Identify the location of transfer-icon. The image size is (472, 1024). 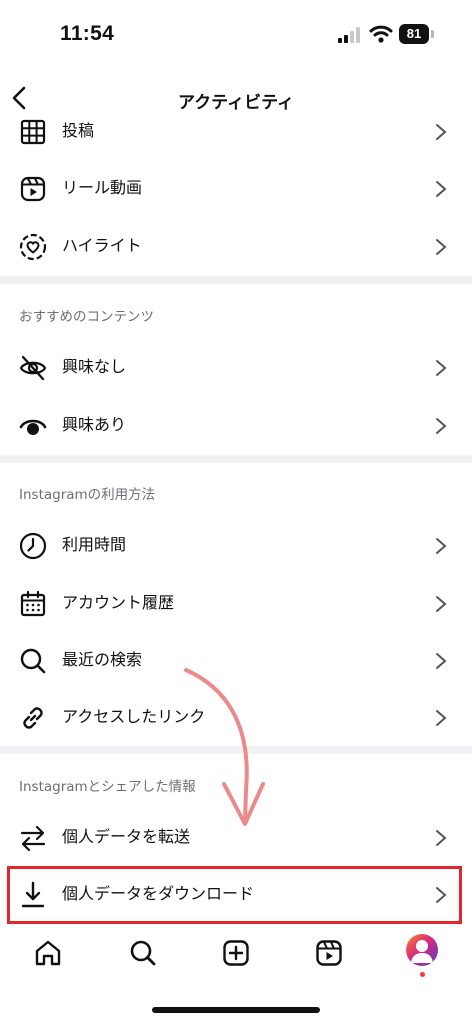
(33, 838).